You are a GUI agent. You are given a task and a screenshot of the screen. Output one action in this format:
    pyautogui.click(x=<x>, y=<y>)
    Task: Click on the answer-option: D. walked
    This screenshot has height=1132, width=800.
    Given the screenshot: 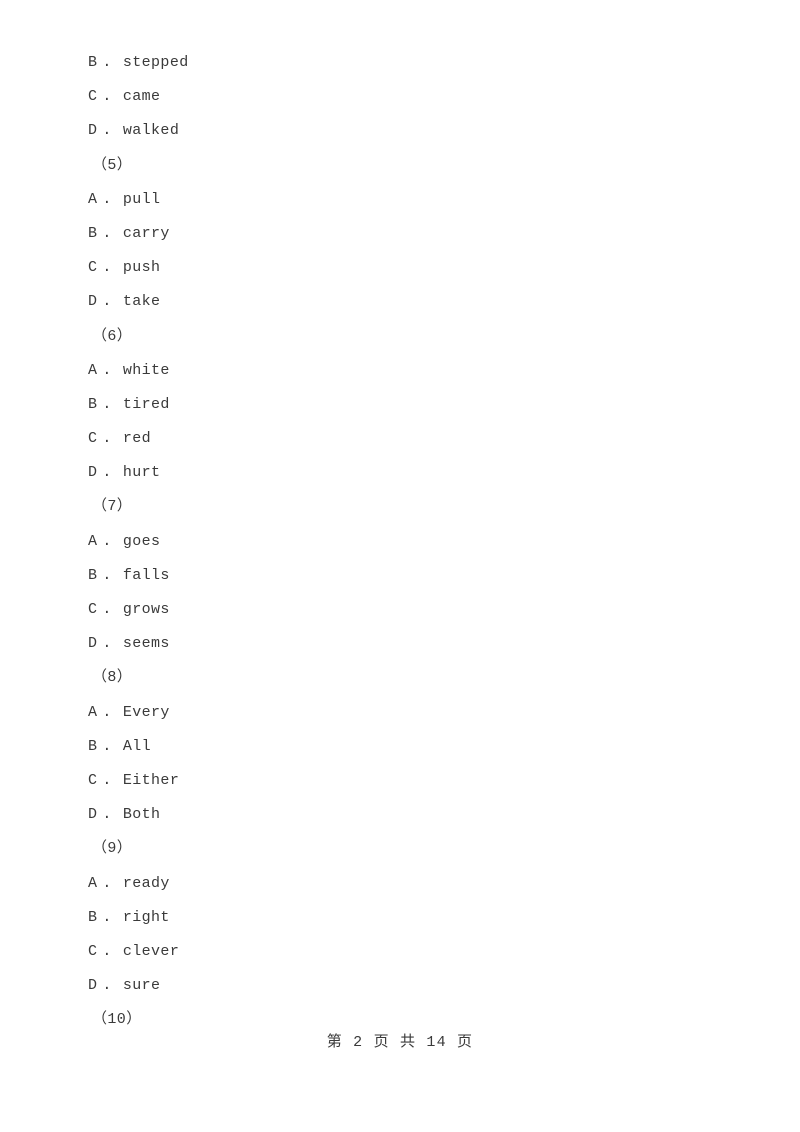 What is the action you would take?
    pyautogui.click(x=400, y=131)
    